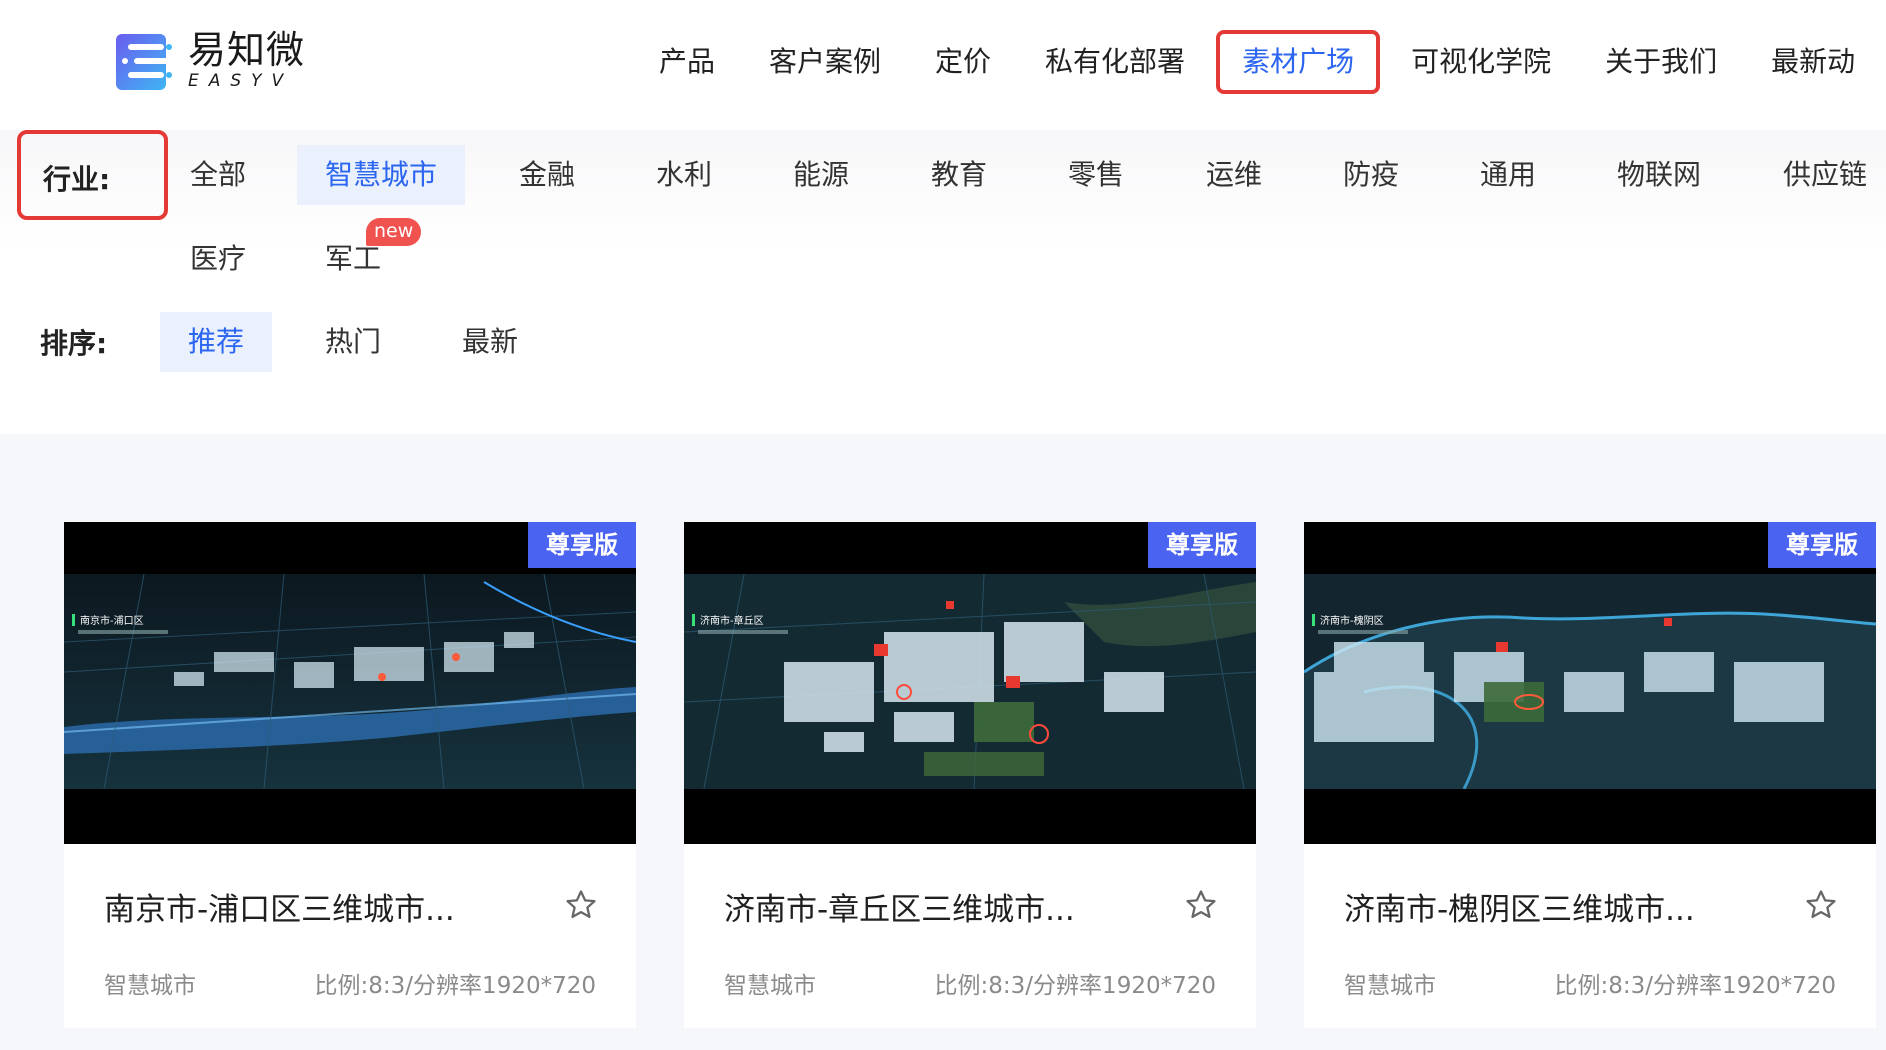  Describe the element at coordinates (381, 175) in the screenshot. I see `industry-chip-smart-city: 智慧城市` at that location.